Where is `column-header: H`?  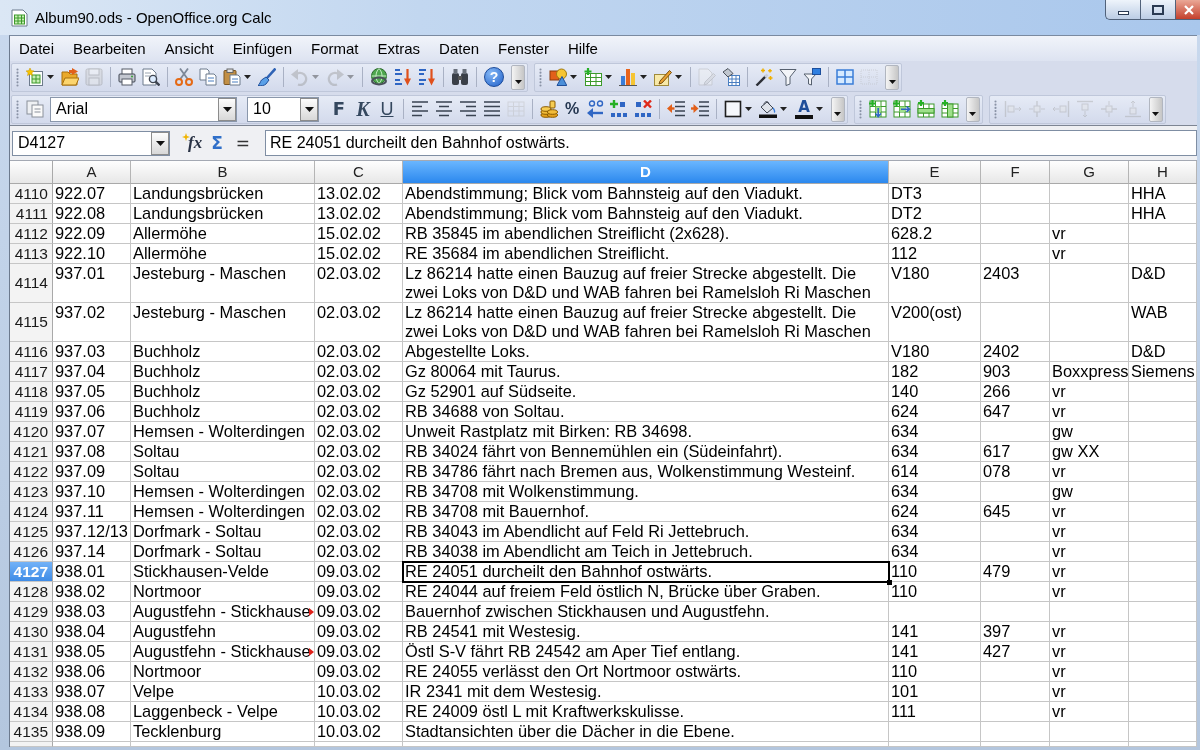
column-header: H is located at coordinates (1163, 172).